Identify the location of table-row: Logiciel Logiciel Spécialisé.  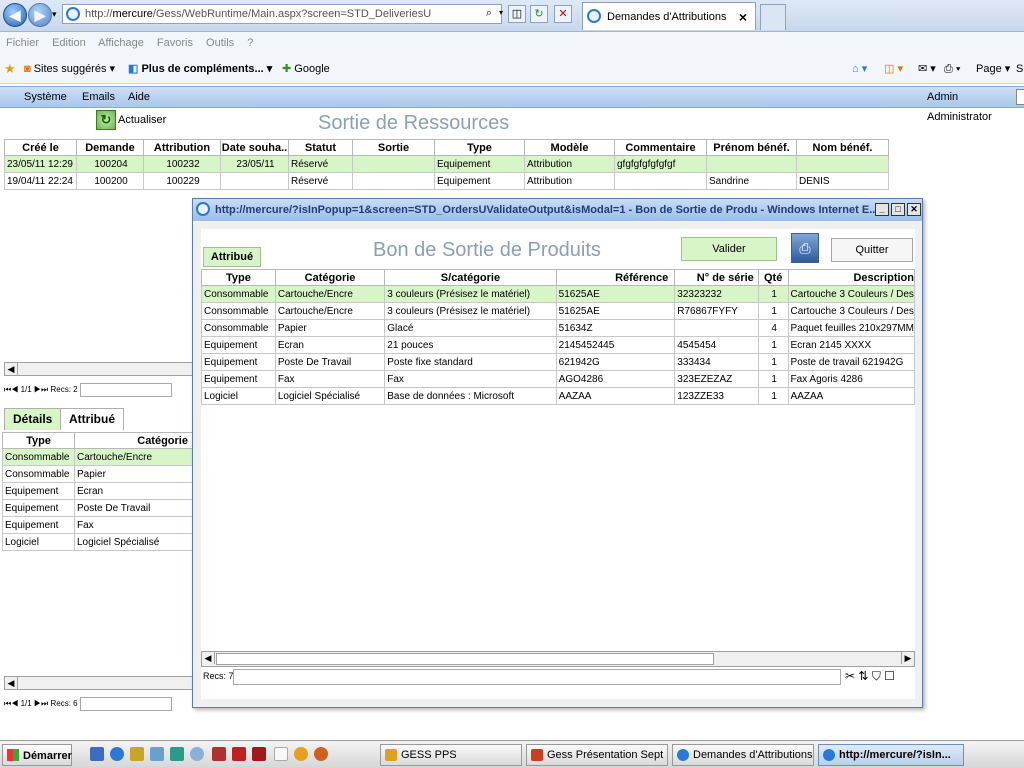
(97, 542).